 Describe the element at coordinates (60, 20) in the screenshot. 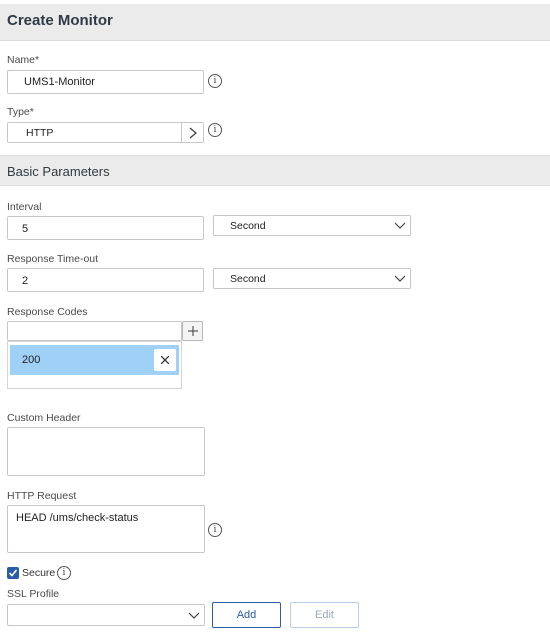

I see `page-title: Create Monitor` at that location.